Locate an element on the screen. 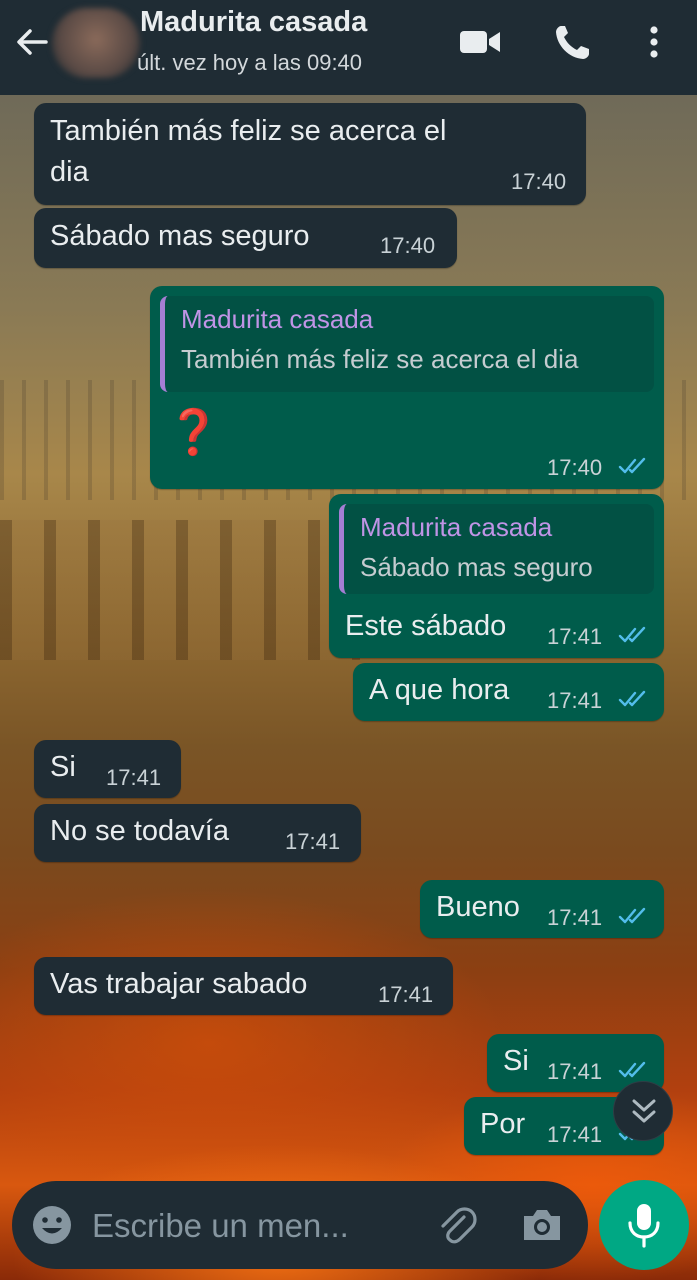  quoted-text: Sábado mas seguro is located at coordinates (476, 567).